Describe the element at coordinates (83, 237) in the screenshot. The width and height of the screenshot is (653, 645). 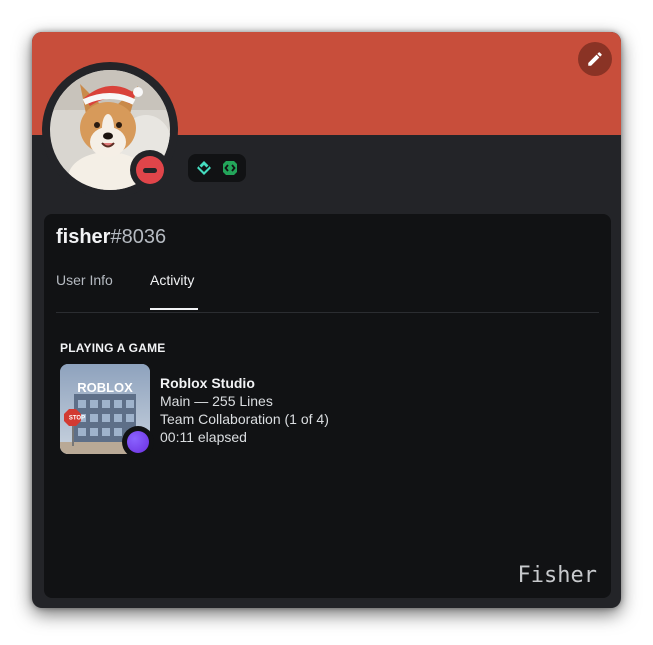
I see `username: fisher` at that location.